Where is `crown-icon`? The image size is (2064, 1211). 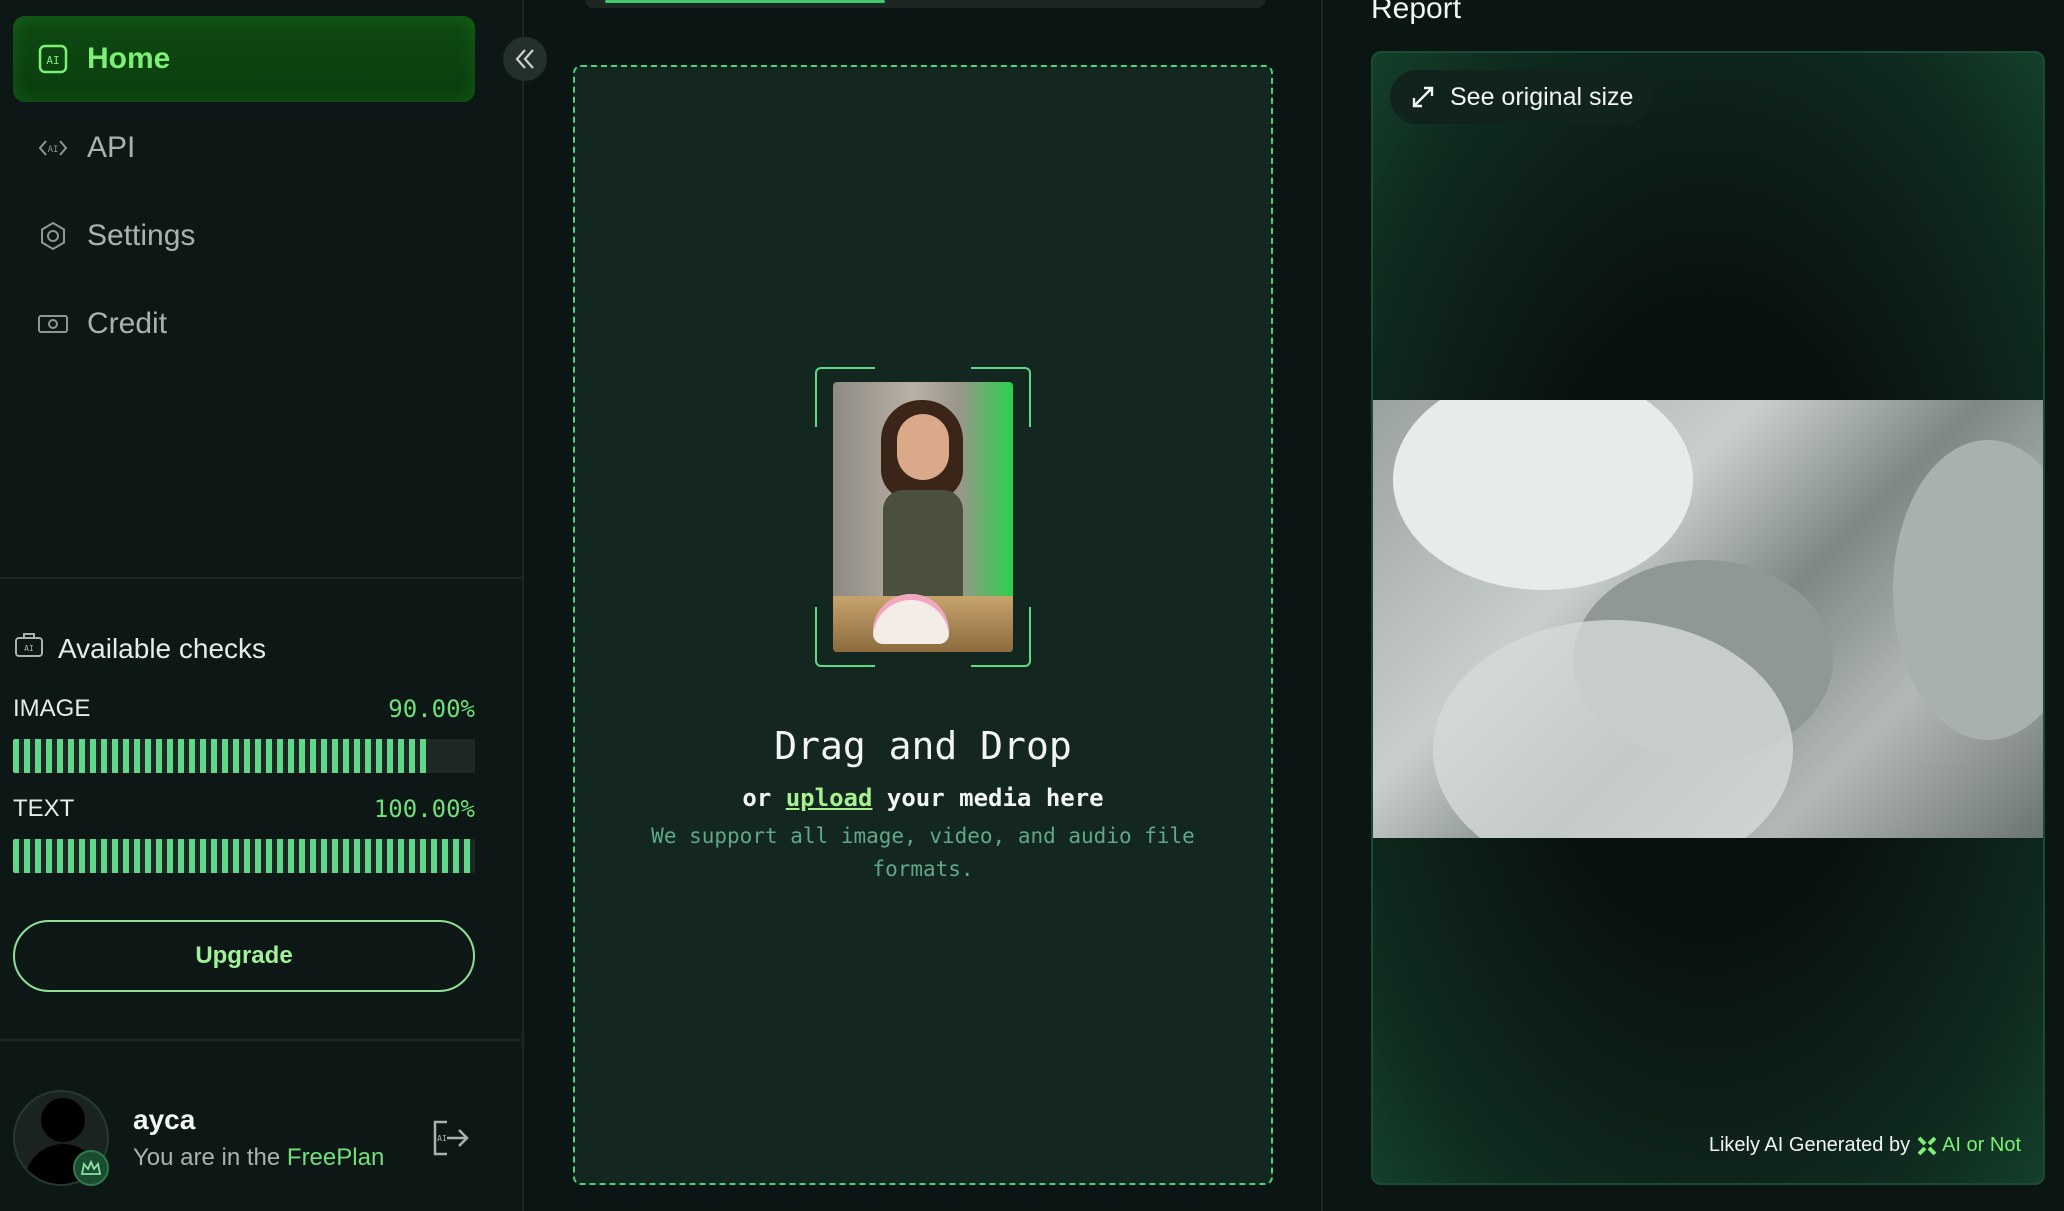
crown-icon is located at coordinates (91, 1168).